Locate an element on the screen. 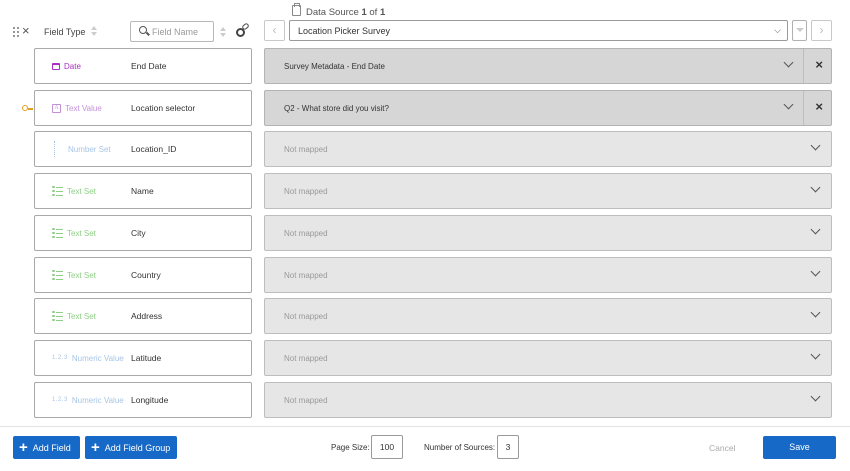 This screenshot has height=471, width=850. key-icon is located at coordinates (27, 108).